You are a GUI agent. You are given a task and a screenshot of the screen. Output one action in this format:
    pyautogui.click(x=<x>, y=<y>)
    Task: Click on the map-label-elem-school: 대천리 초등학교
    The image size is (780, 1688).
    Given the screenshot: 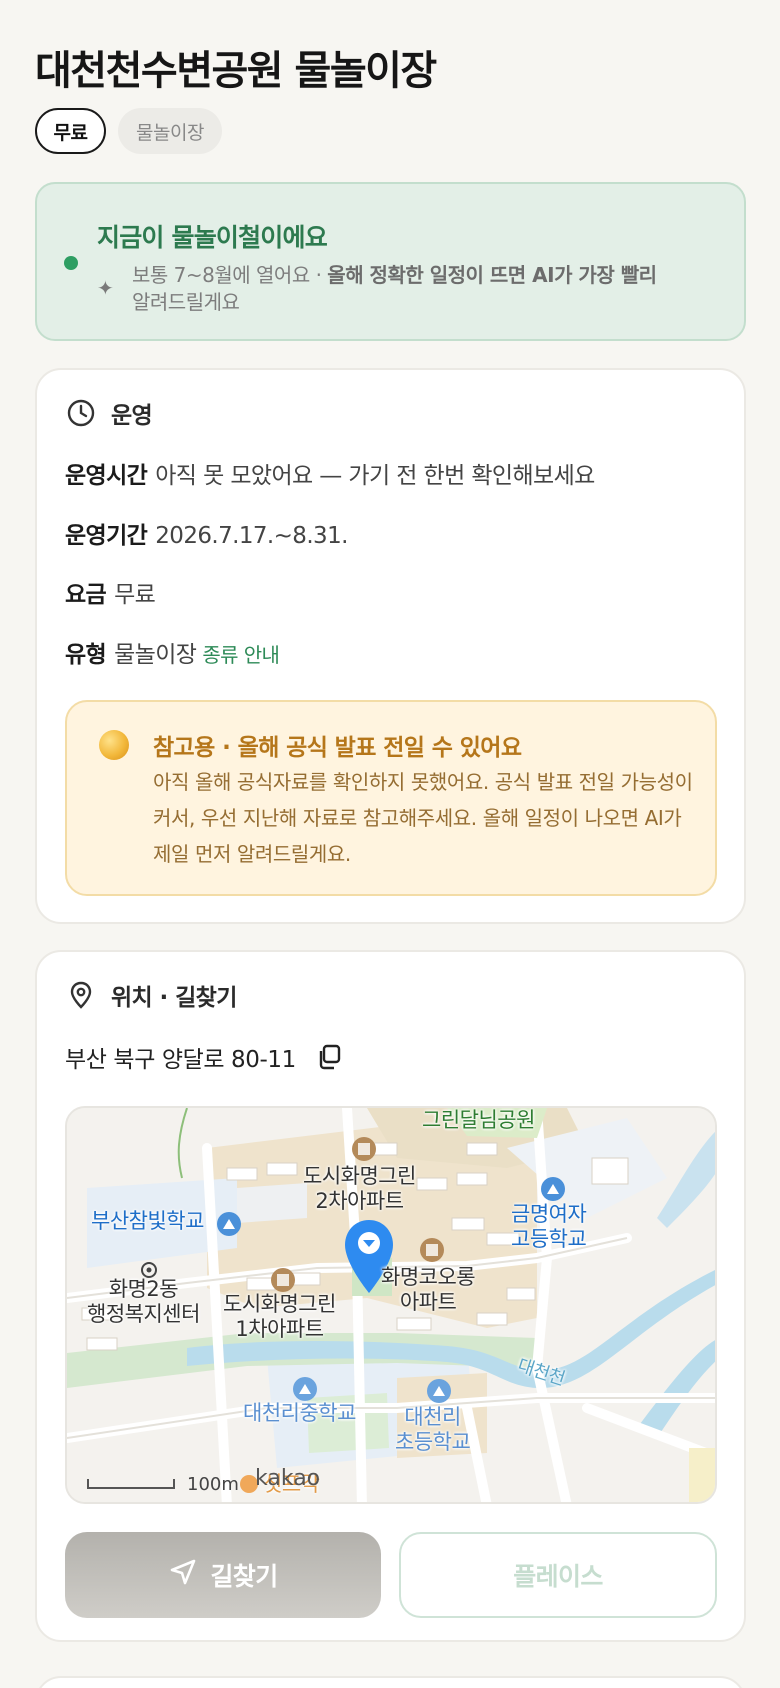 What is the action you would take?
    pyautogui.click(x=433, y=1430)
    